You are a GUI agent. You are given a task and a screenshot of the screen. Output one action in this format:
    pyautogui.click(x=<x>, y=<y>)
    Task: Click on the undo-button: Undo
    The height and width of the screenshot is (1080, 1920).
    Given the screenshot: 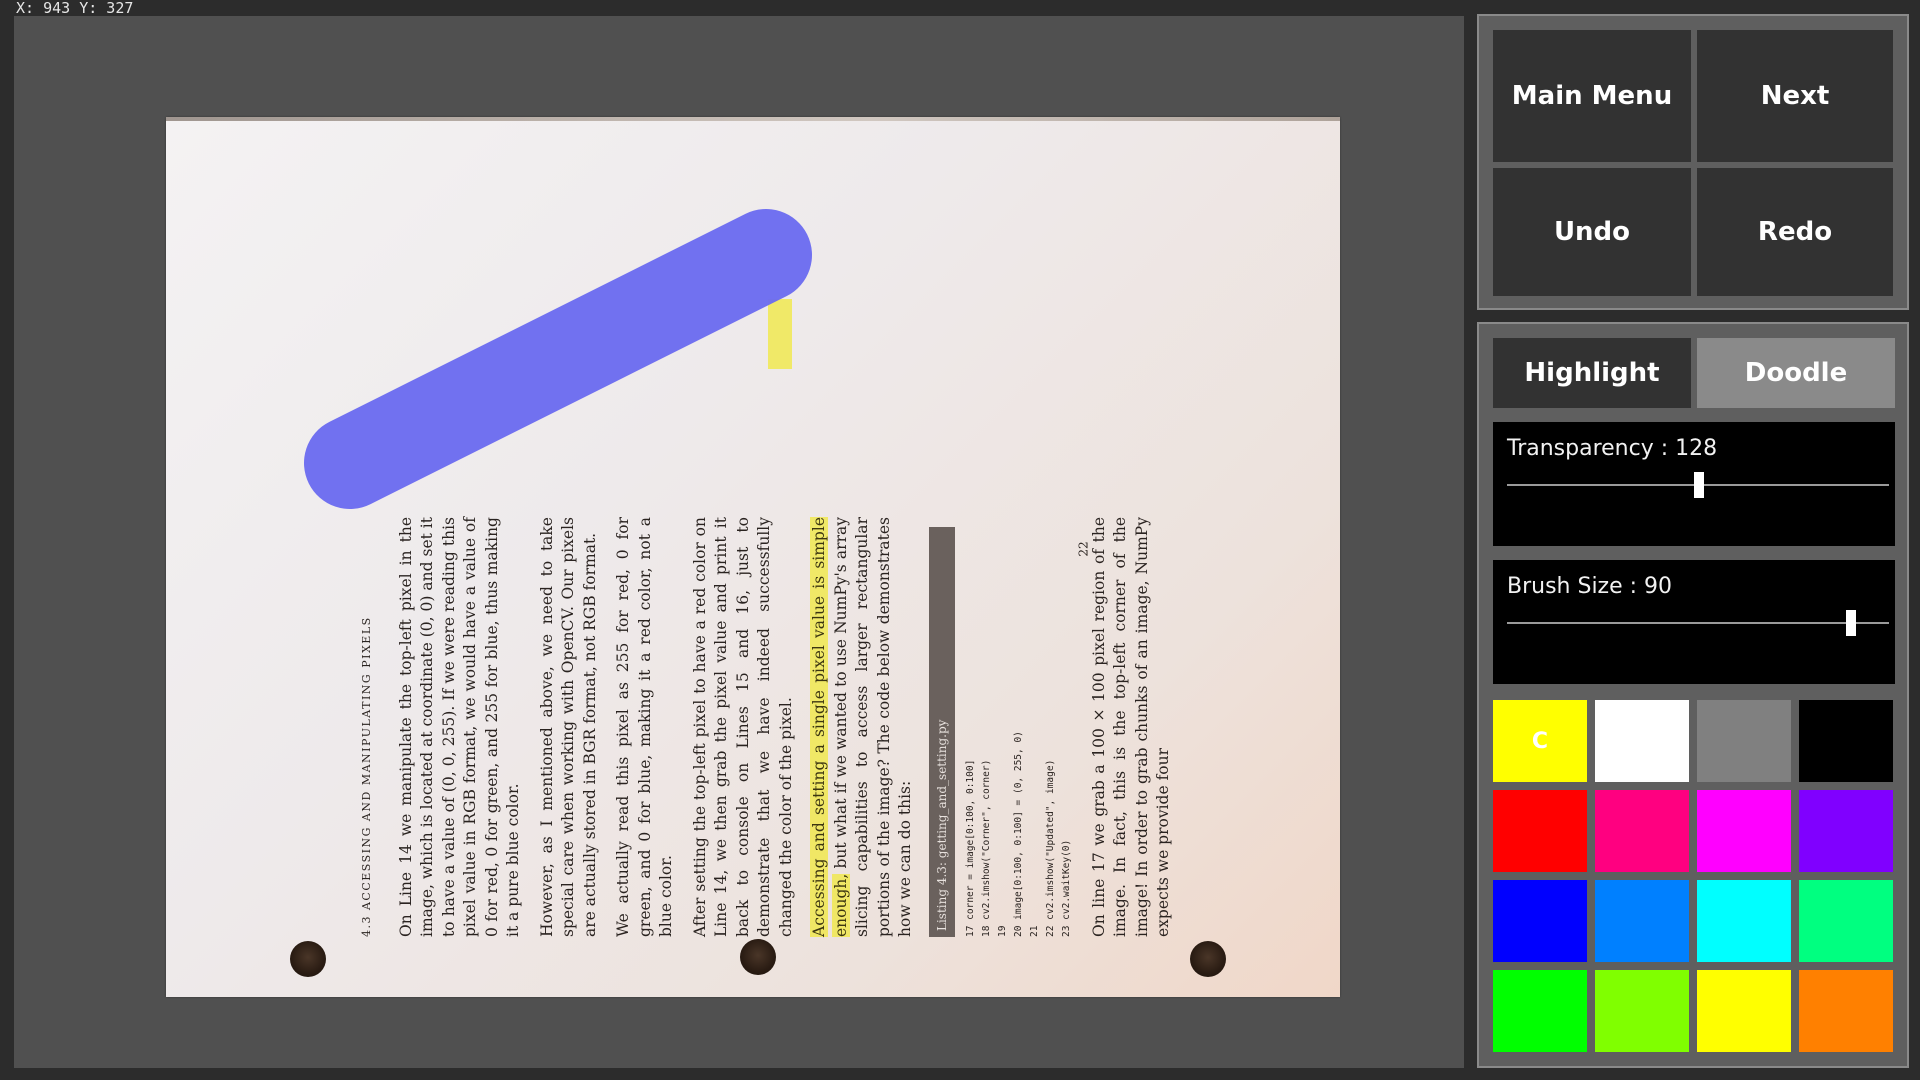 What is the action you would take?
    pyautogui.click(x=1592, y=232)
    